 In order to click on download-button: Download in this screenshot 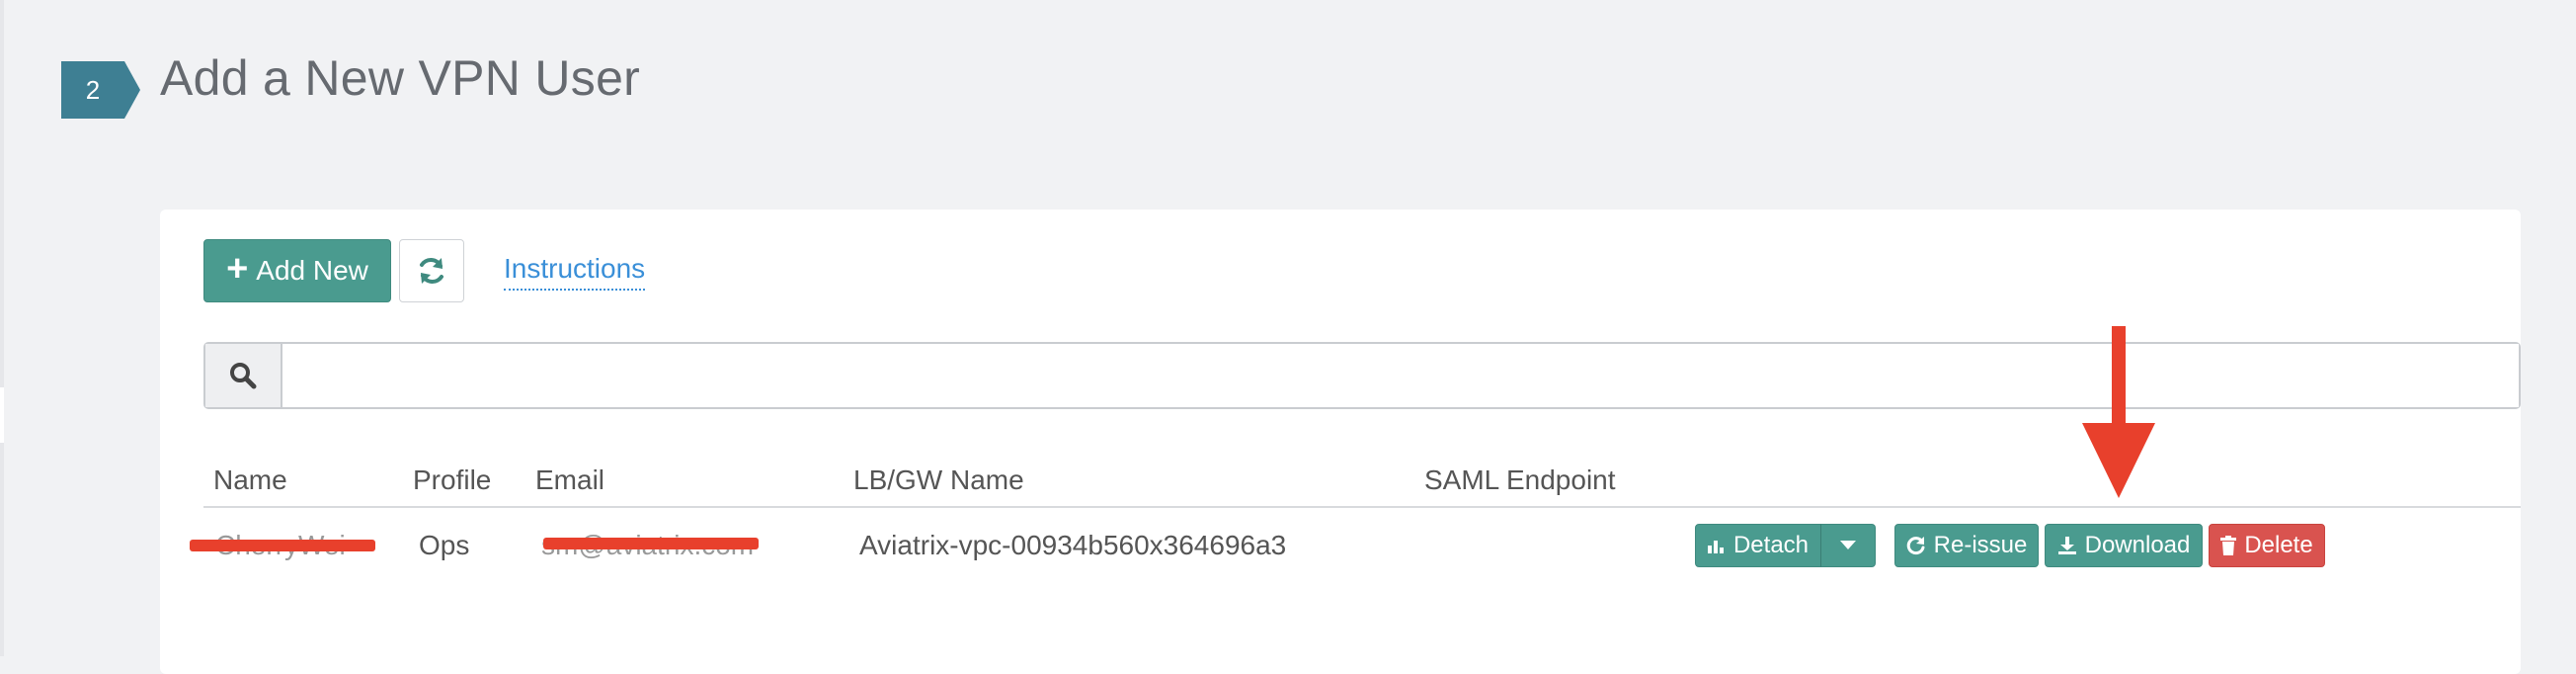, I will do `click(2124, 545)`.